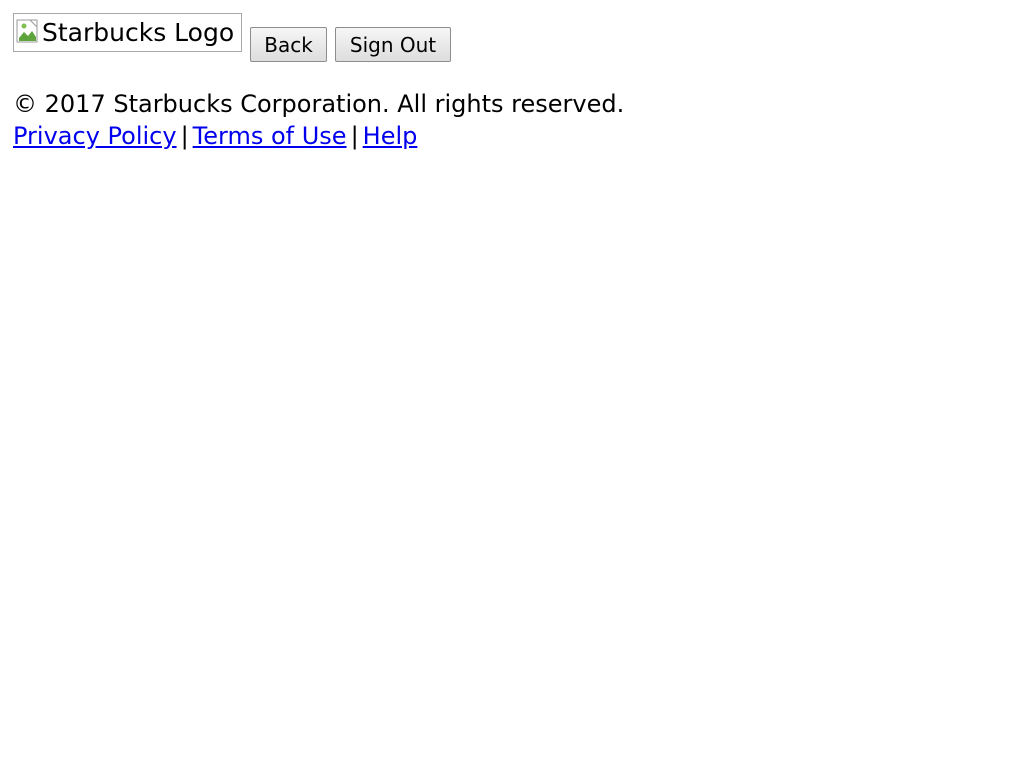 The width and height of the screenshot is (1024, 768). I want to click on sign-out-button: Sign Out, so click(393, 44).